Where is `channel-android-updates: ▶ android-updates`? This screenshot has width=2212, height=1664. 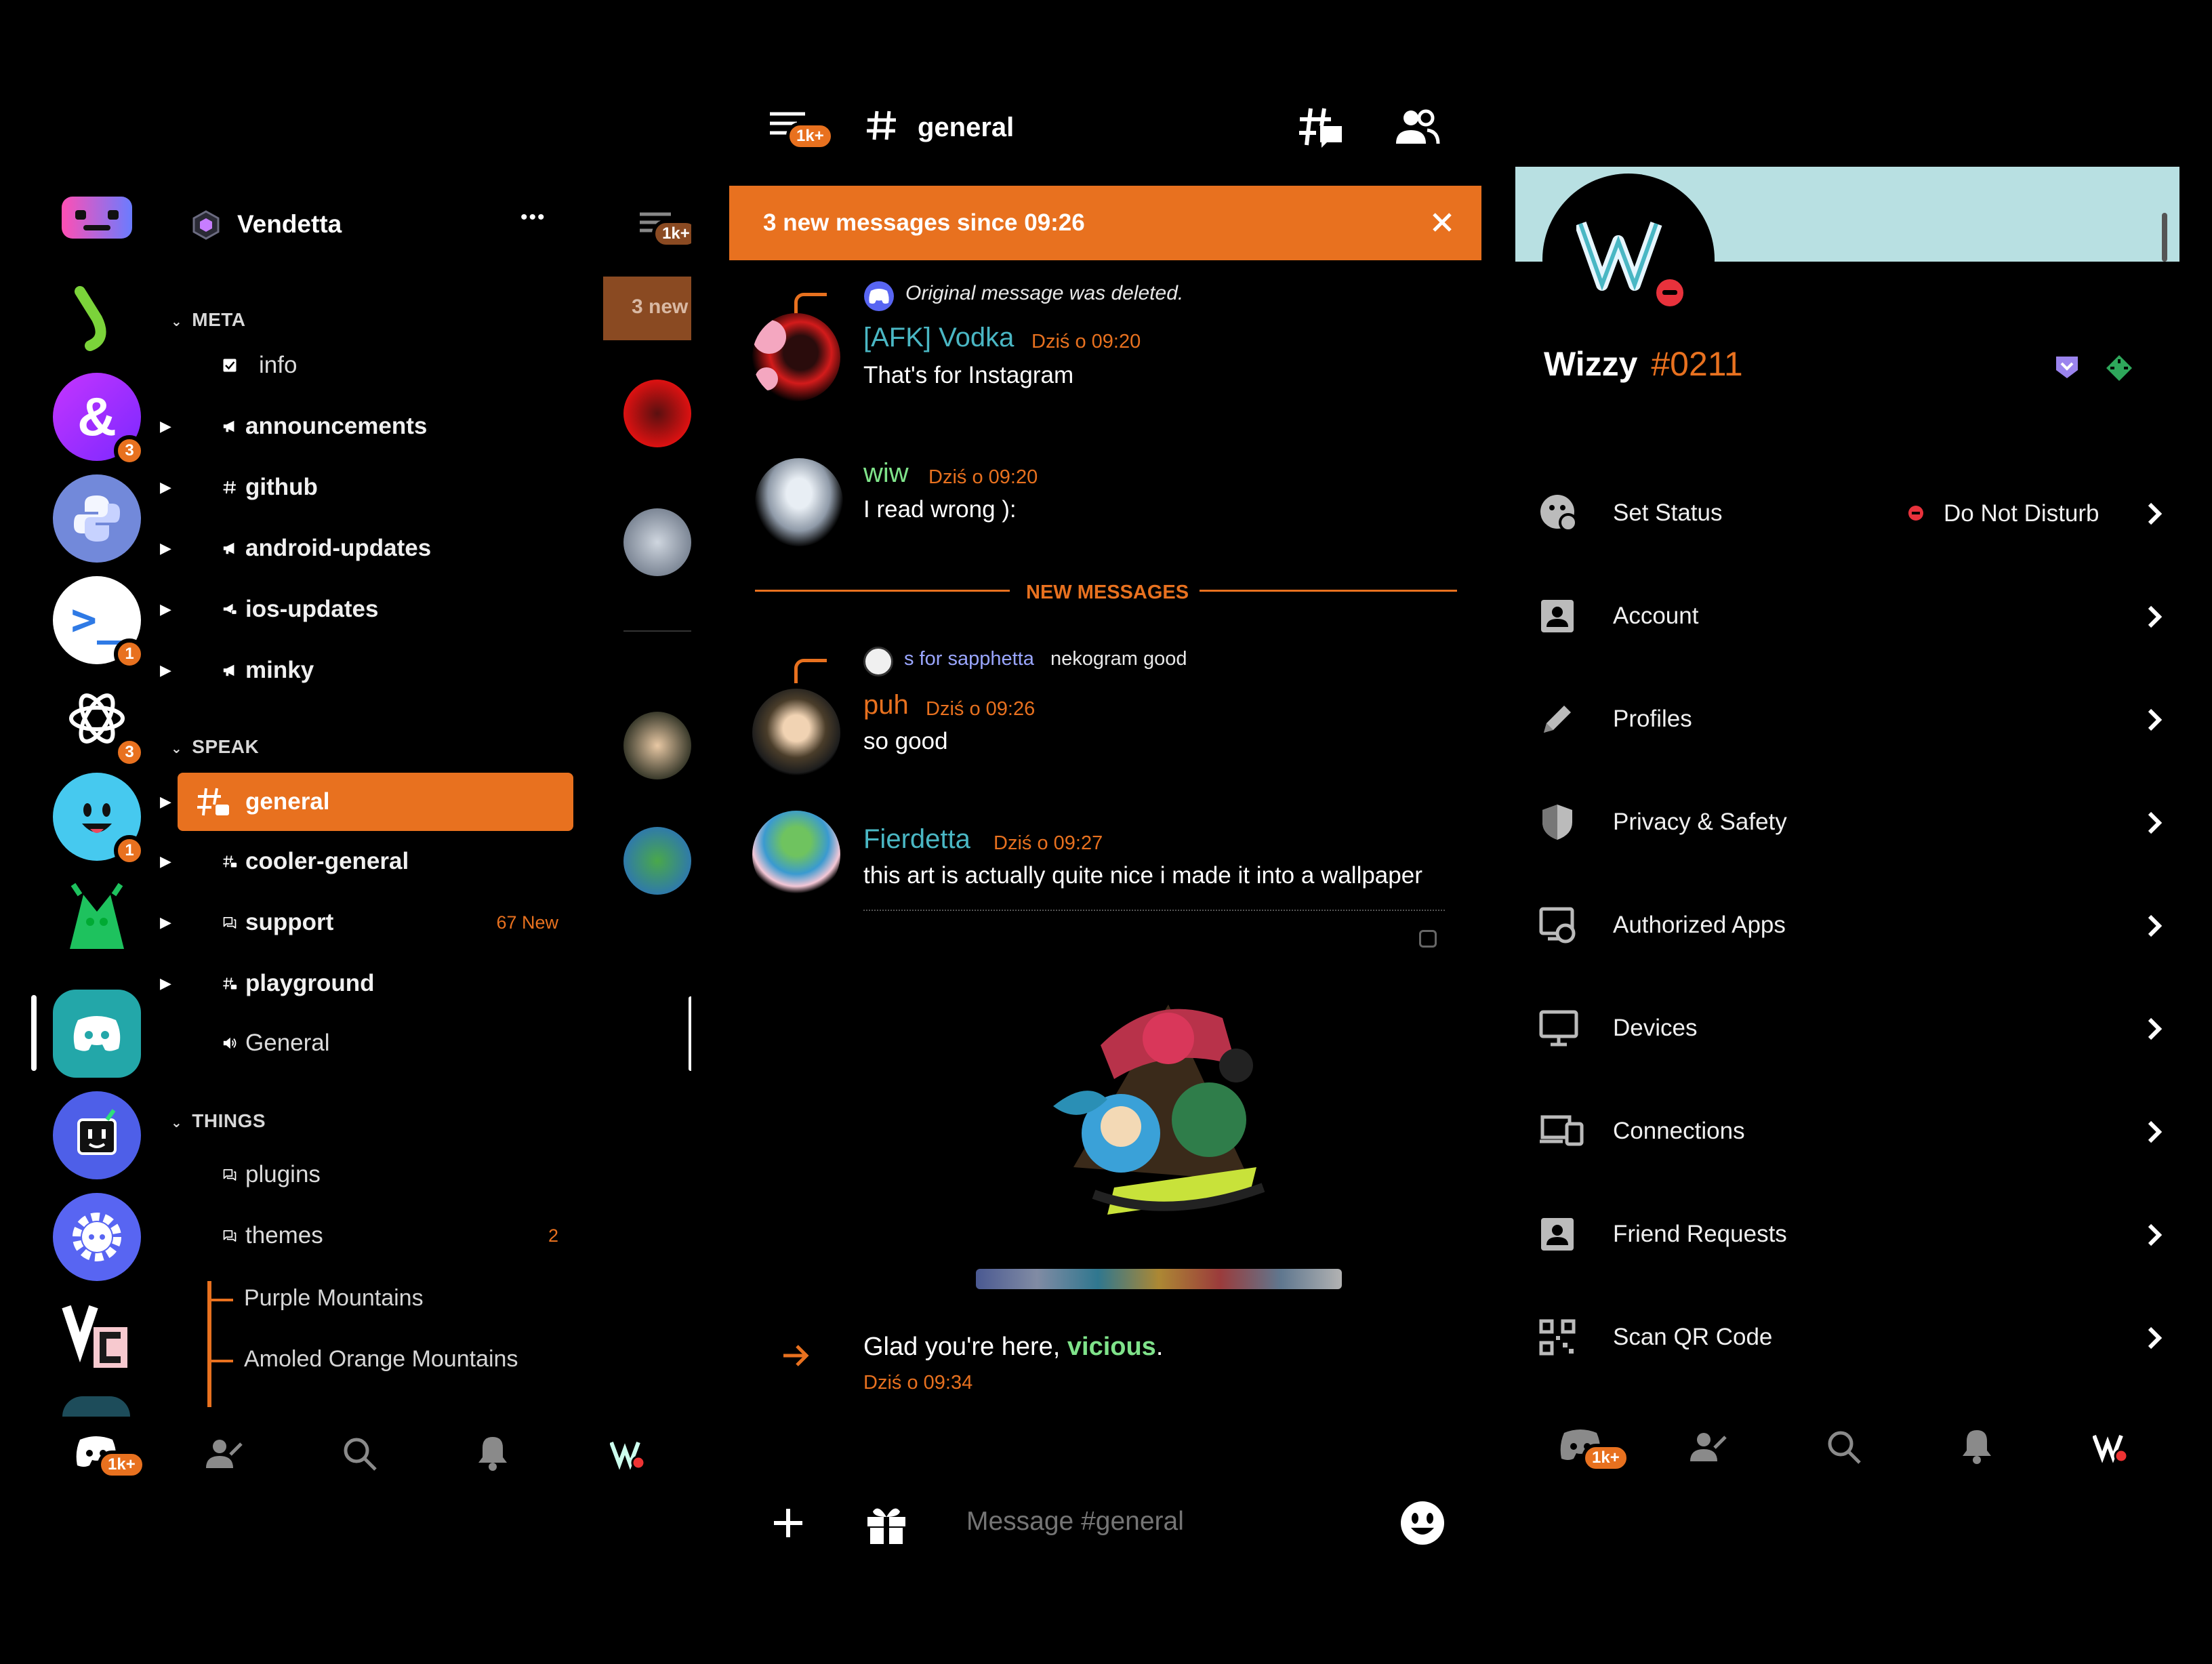 channel-android-updates: ▶ android-updates is located at coordinates (367, 548).